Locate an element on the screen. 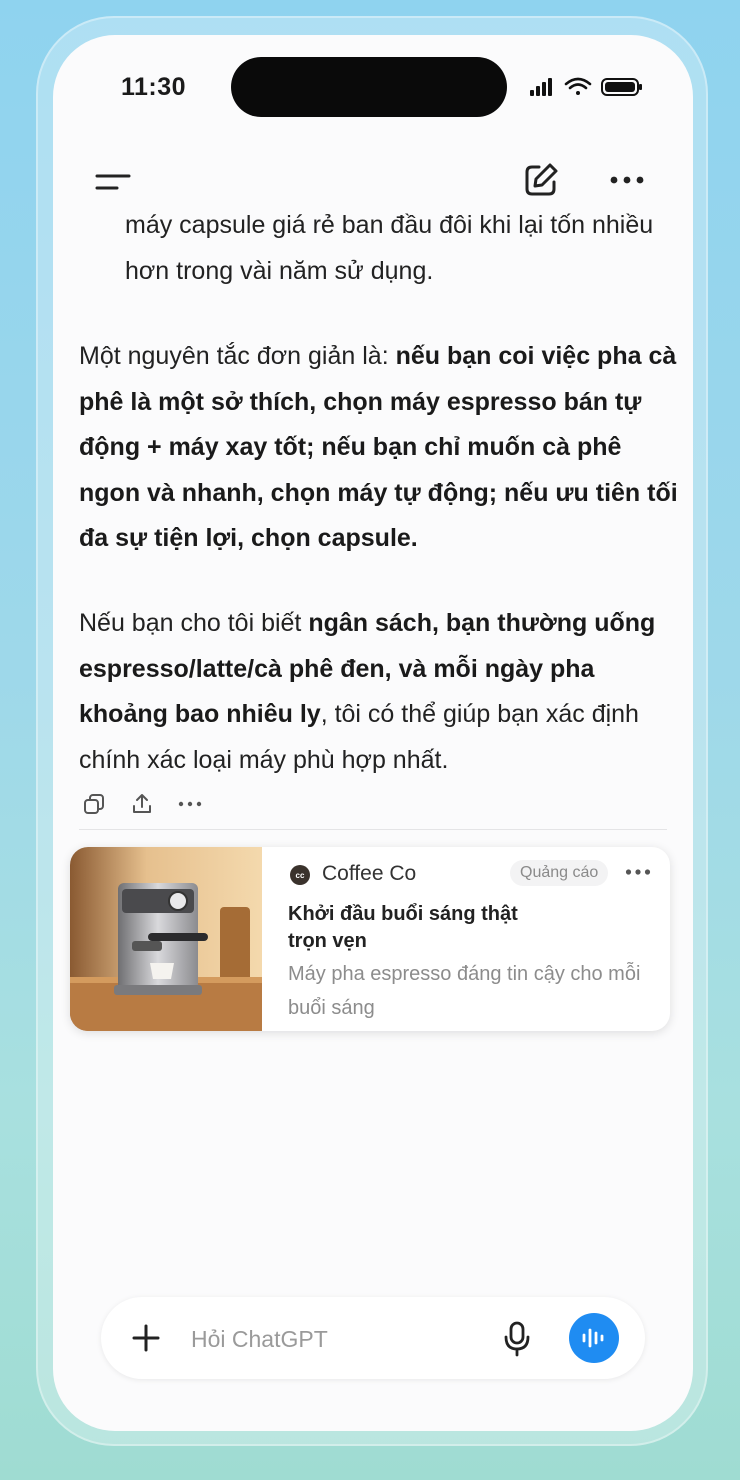 The image size is (740, 1480). more-options-button is located at coordinates (627, 180).